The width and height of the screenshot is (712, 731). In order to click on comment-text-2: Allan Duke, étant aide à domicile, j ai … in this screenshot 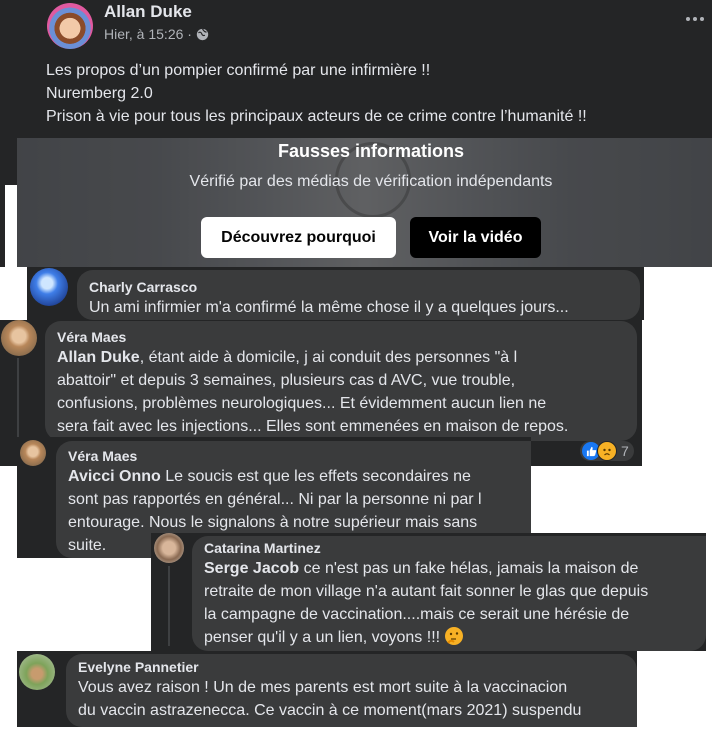, I will do `click(341, 392)`.